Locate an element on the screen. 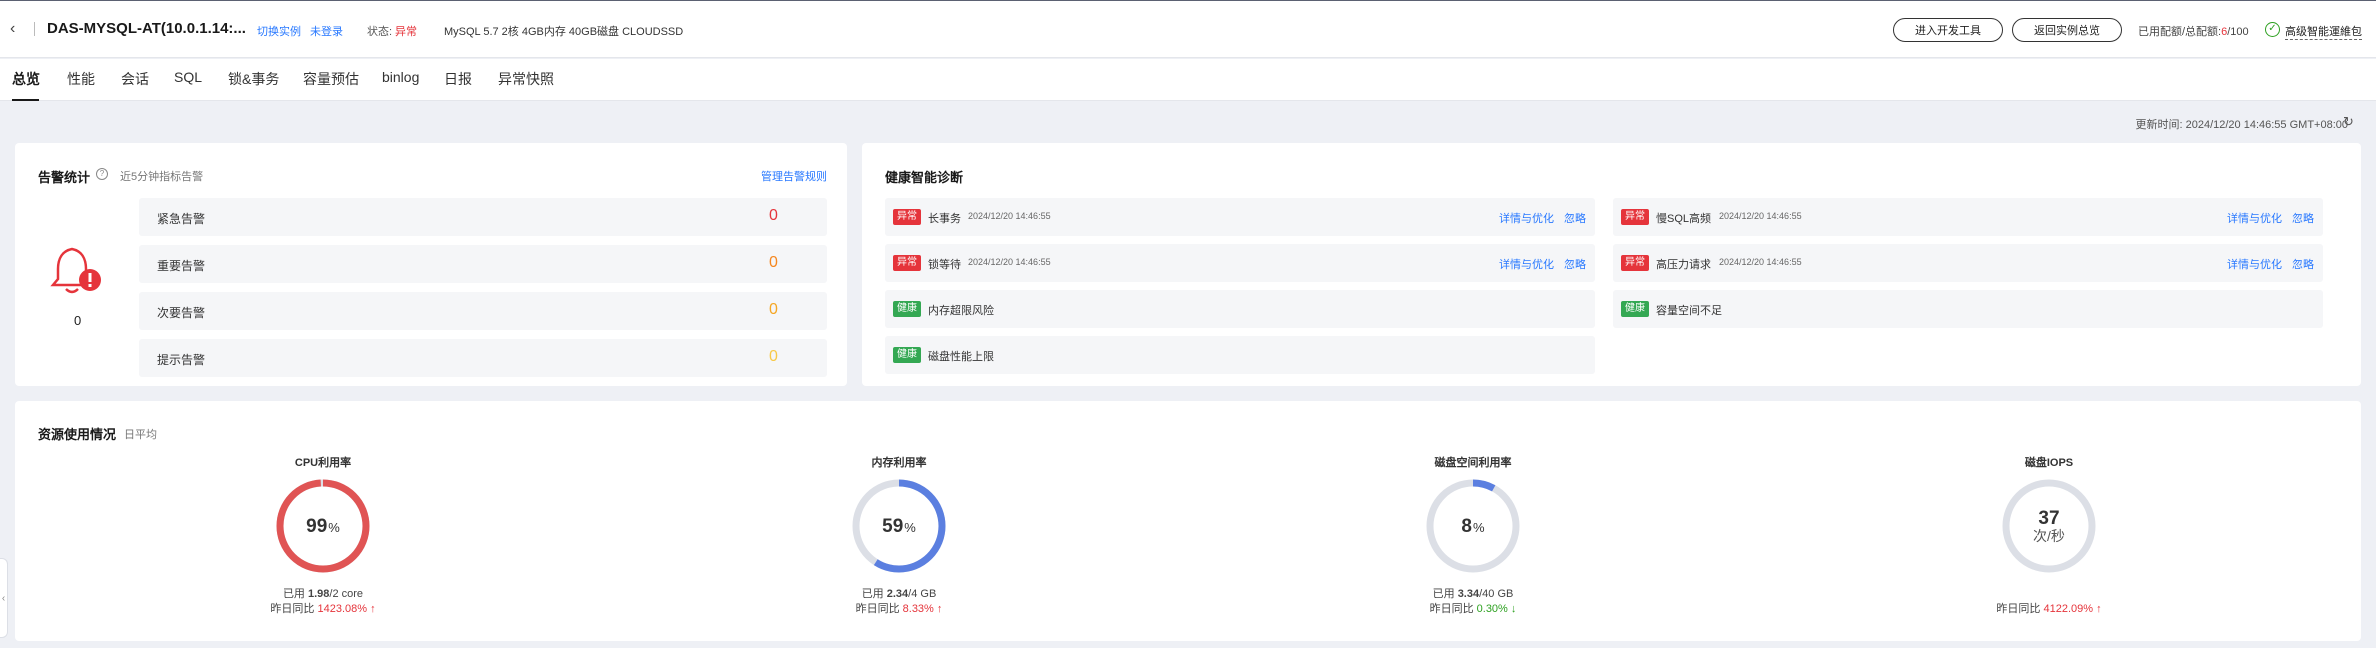 The height and width of the screenshot is (648, 2376). tab-performance: 性能 is located at coordinates (81, 79).